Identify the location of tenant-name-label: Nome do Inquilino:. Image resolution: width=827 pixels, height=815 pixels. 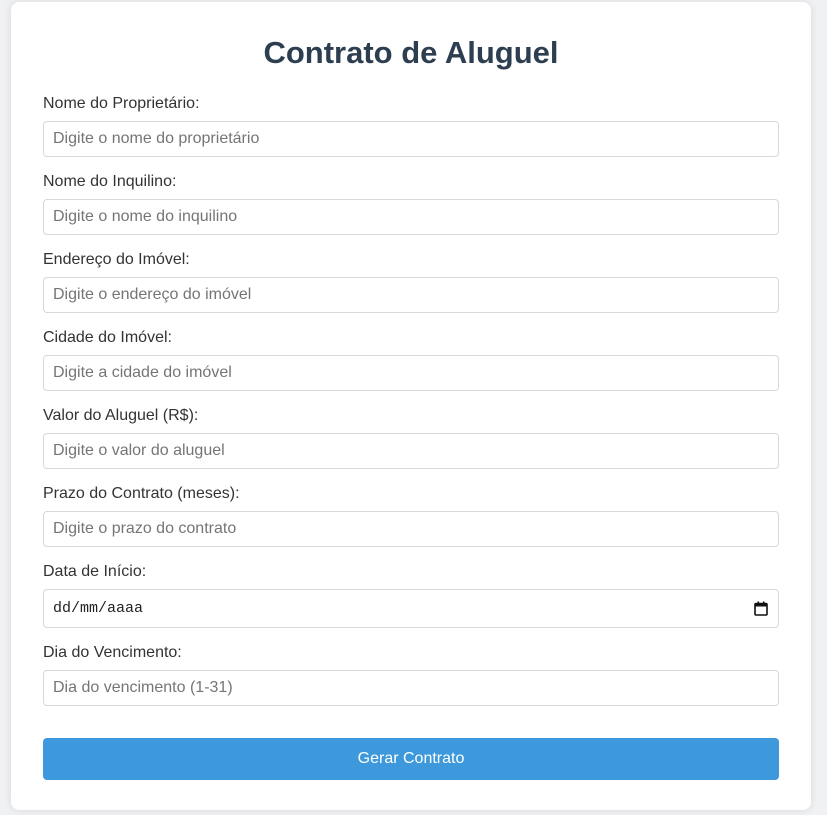
(110, 181).